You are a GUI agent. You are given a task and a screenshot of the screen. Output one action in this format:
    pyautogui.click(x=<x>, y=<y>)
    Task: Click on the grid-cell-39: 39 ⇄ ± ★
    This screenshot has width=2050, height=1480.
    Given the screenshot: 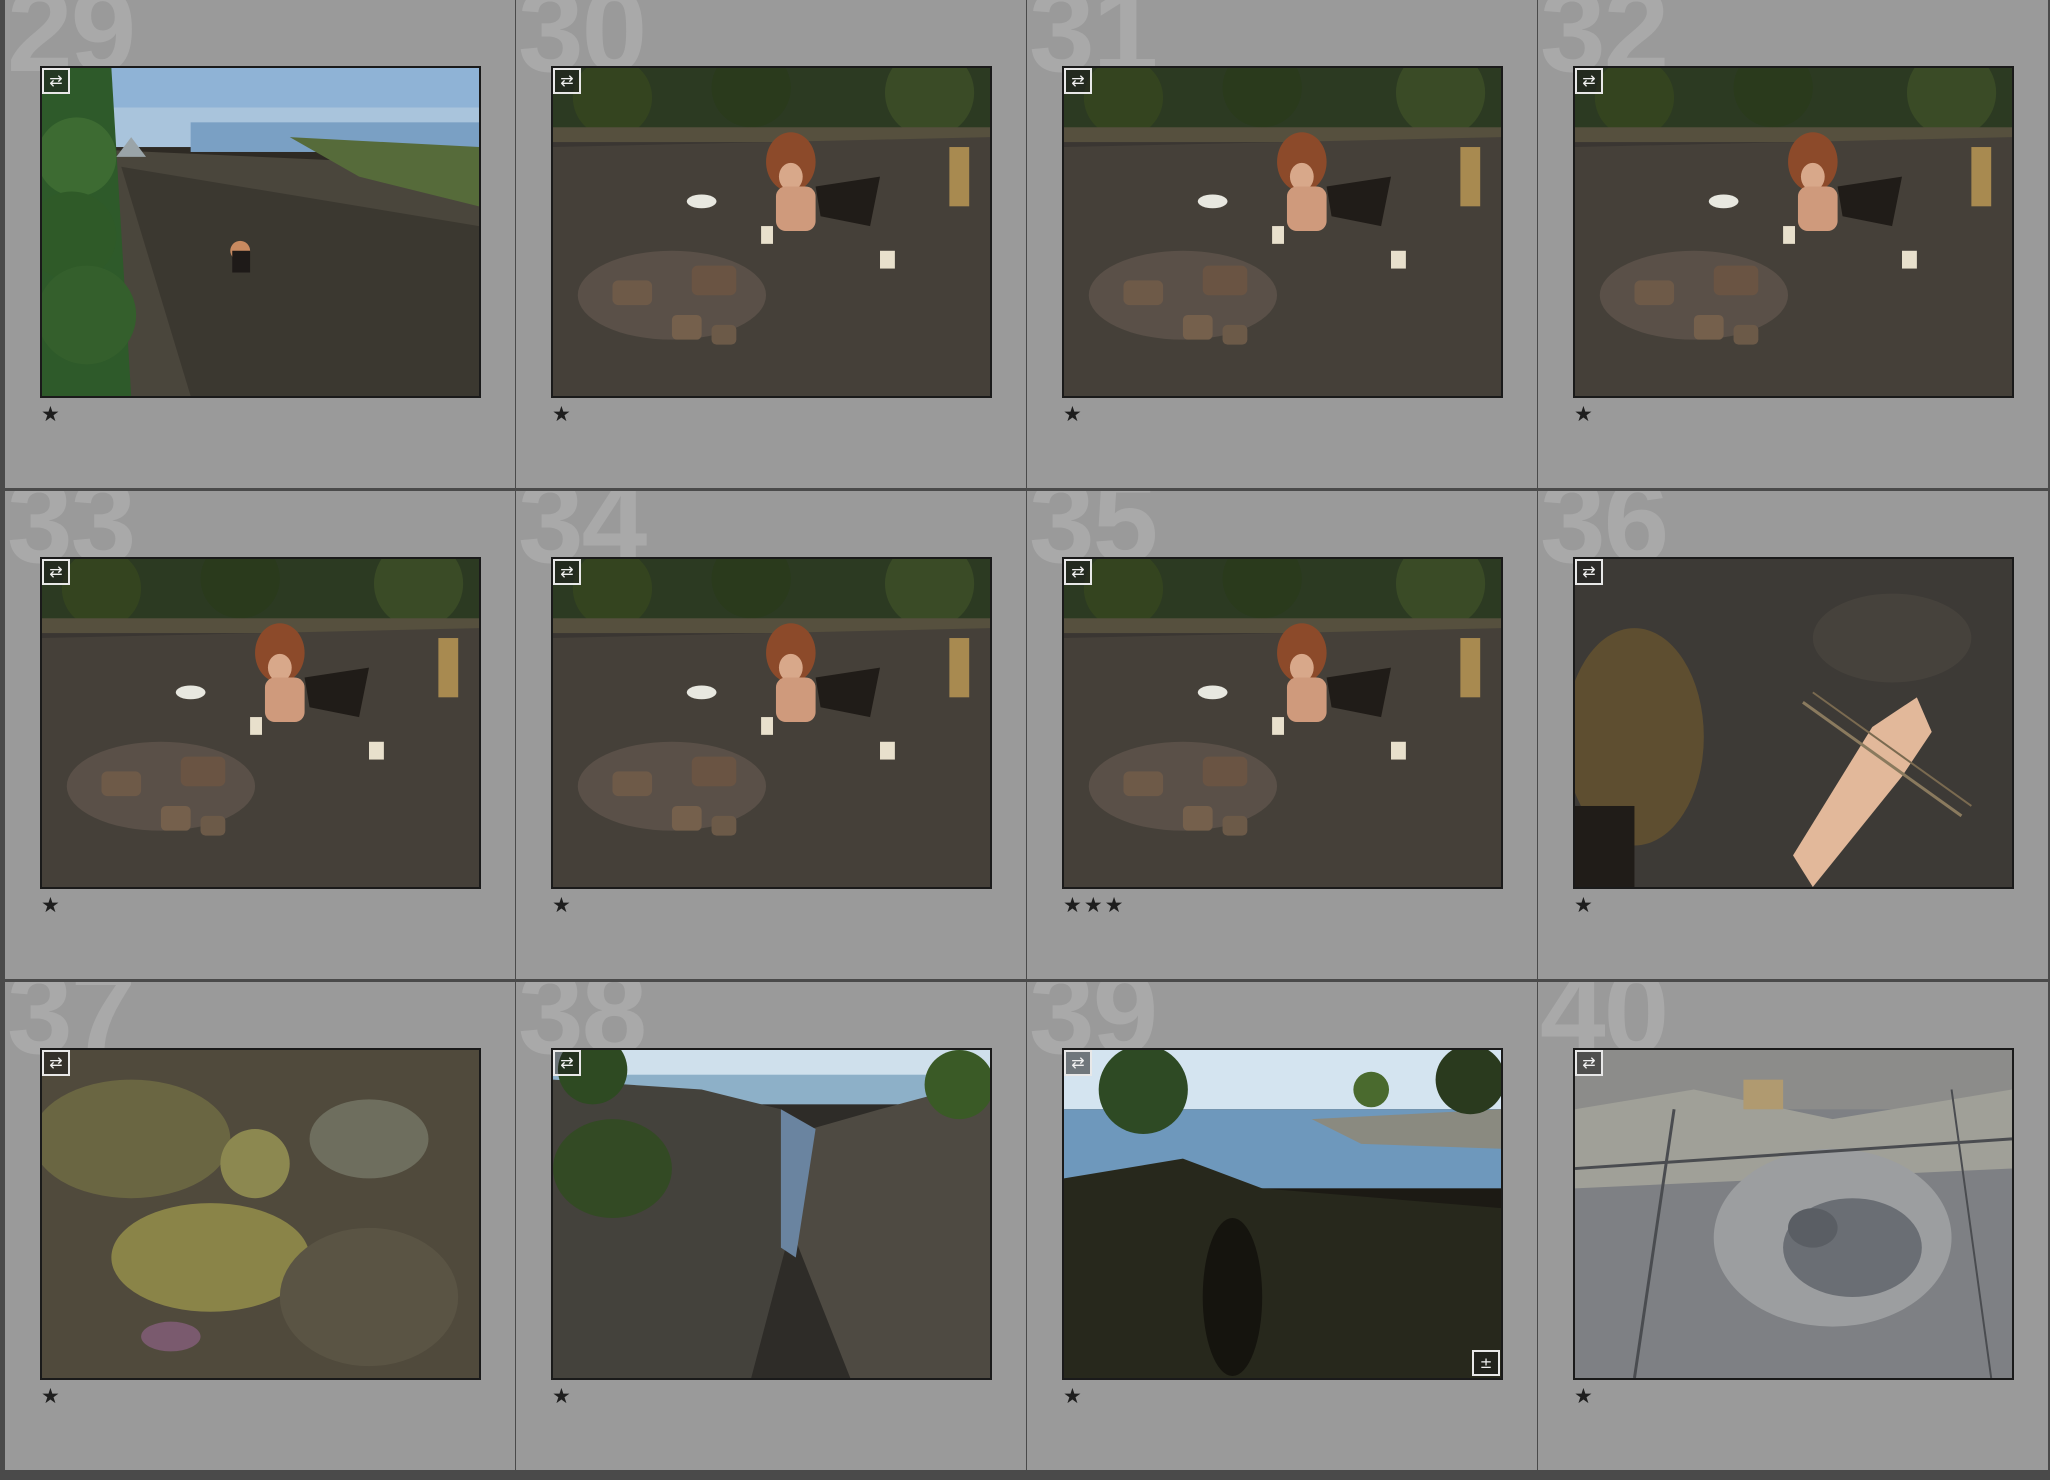 What is the action you would take?
    pyautogui.click(x=1282, y=1226)
    